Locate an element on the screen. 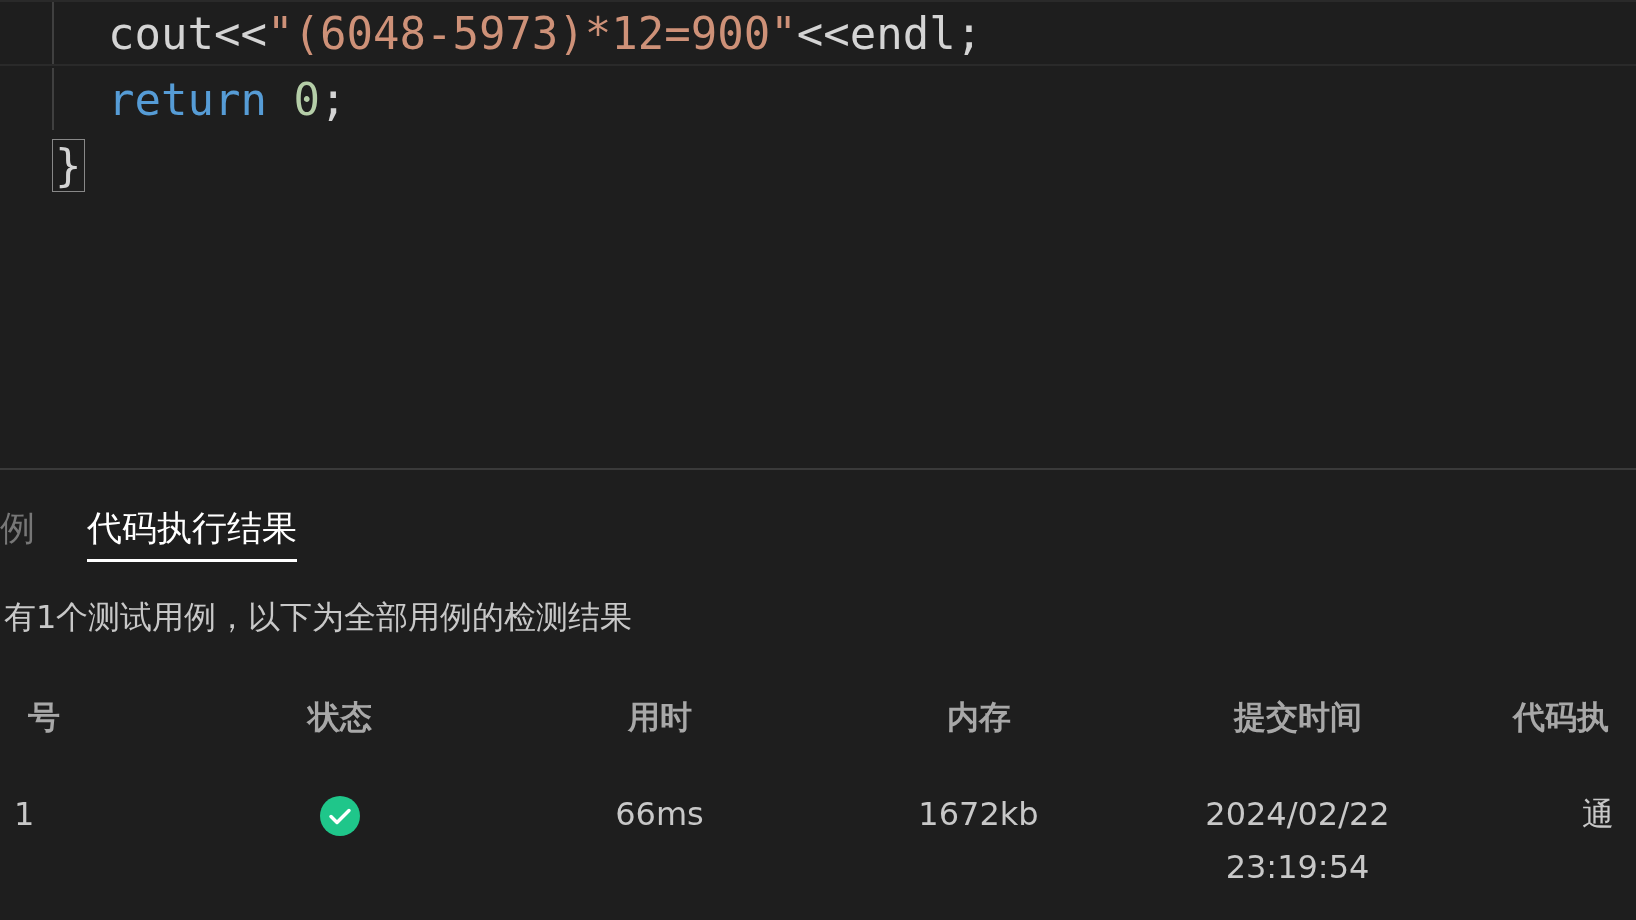 The image size is (1636, 920). column-header: 代码执 is located at coordinates (1560, 717).